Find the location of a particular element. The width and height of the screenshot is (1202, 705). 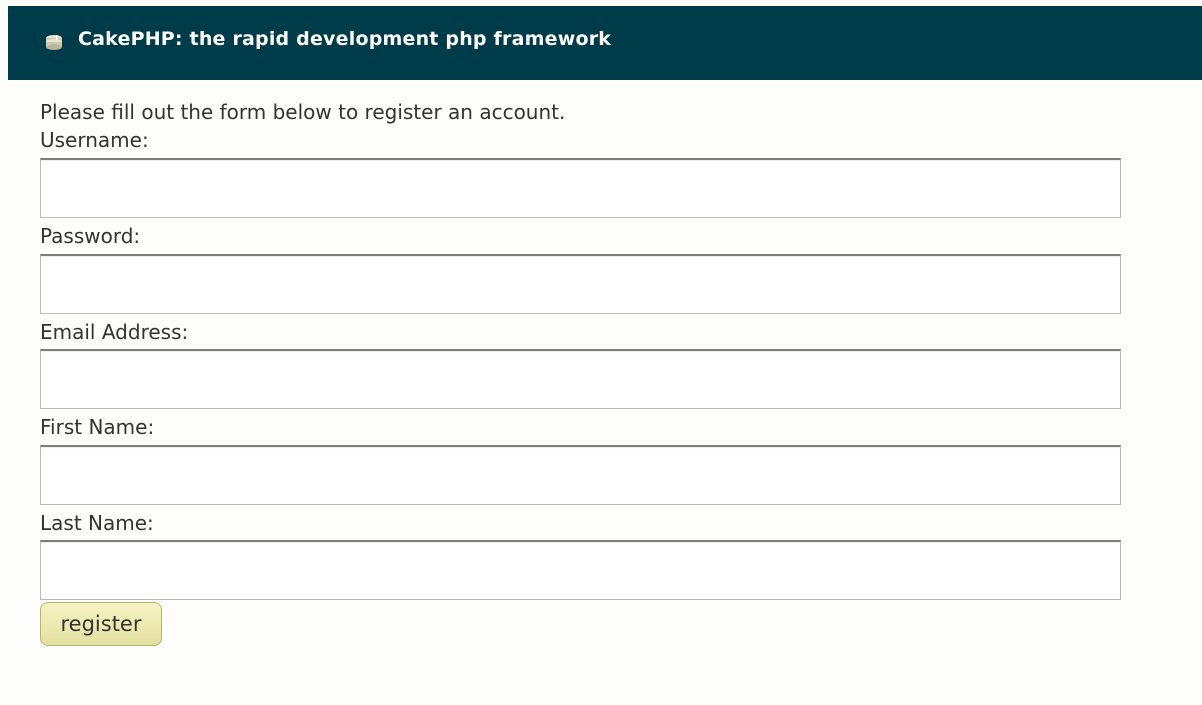

first-name-label: First Name: is located at coordinates (97, 427).